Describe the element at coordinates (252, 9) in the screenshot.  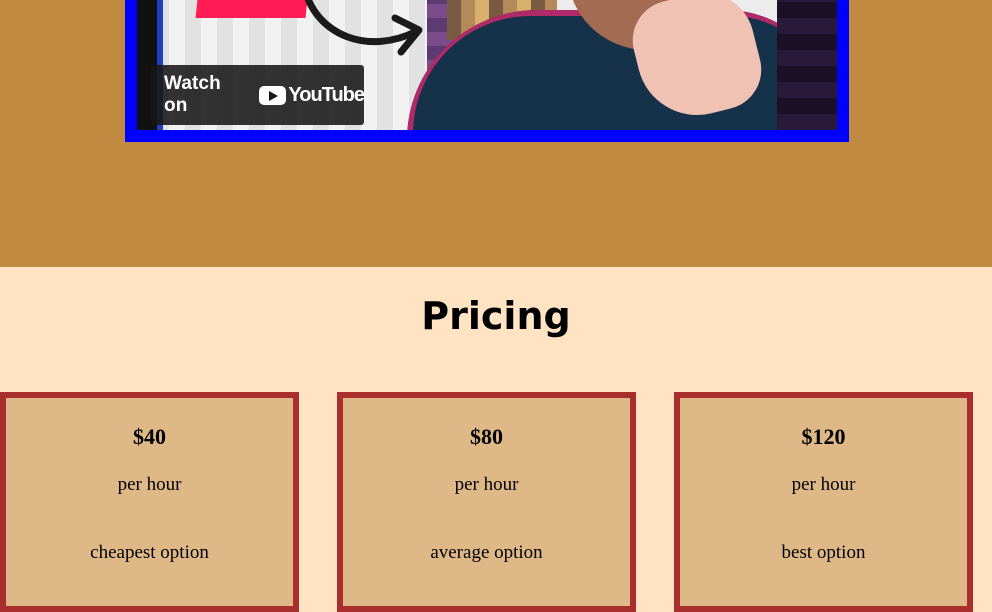
I see `thumbnail-red-banner` at that location.